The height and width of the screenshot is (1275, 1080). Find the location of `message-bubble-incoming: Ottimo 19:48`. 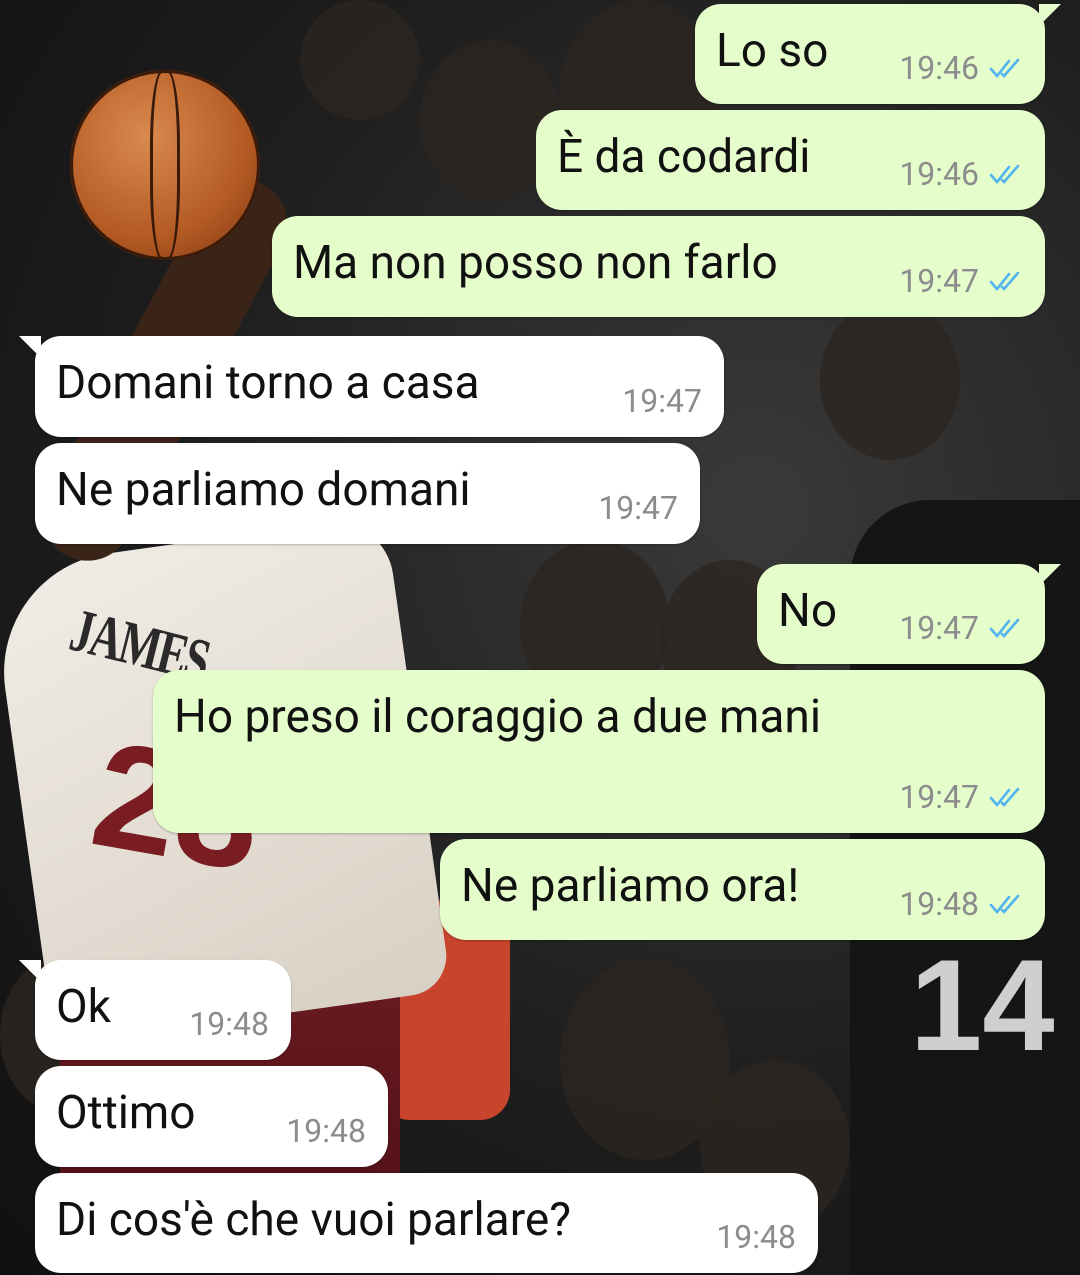

message-bubble-incoming: Ottimo 19:48 is located at coordinates (211, 1116).